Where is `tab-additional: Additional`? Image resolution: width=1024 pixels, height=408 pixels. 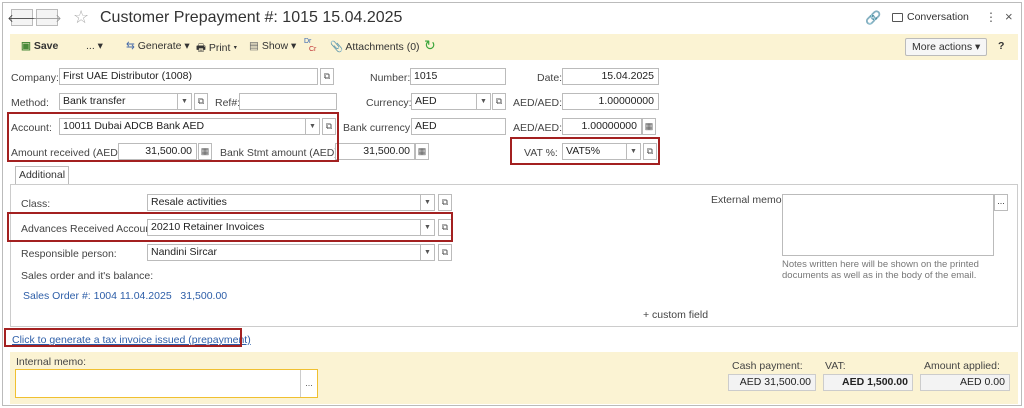
tab-additional: Additional is located at coordinates (42, 175).